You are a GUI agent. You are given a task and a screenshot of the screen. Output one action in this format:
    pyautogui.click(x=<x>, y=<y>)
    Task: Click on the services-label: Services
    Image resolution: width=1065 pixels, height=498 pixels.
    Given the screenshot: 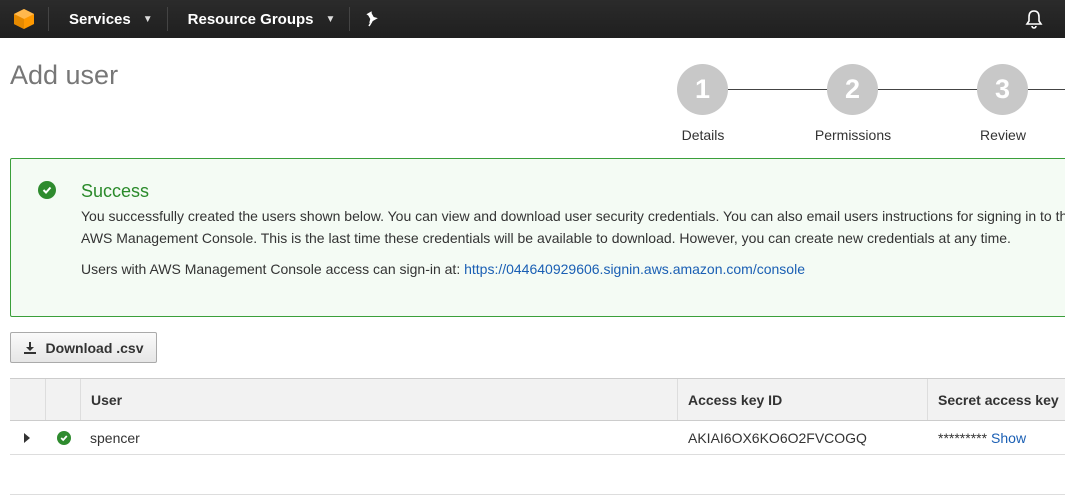 What is the action you would take?
    pyautogui.click(x=100, y=19)
    